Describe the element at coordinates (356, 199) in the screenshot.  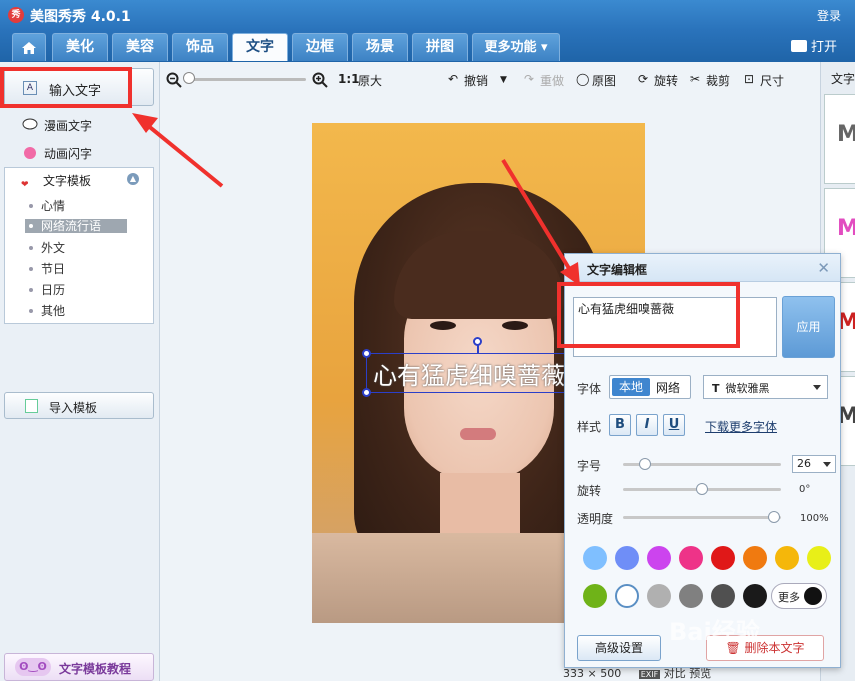
I see `annotation-arrows` at that location.